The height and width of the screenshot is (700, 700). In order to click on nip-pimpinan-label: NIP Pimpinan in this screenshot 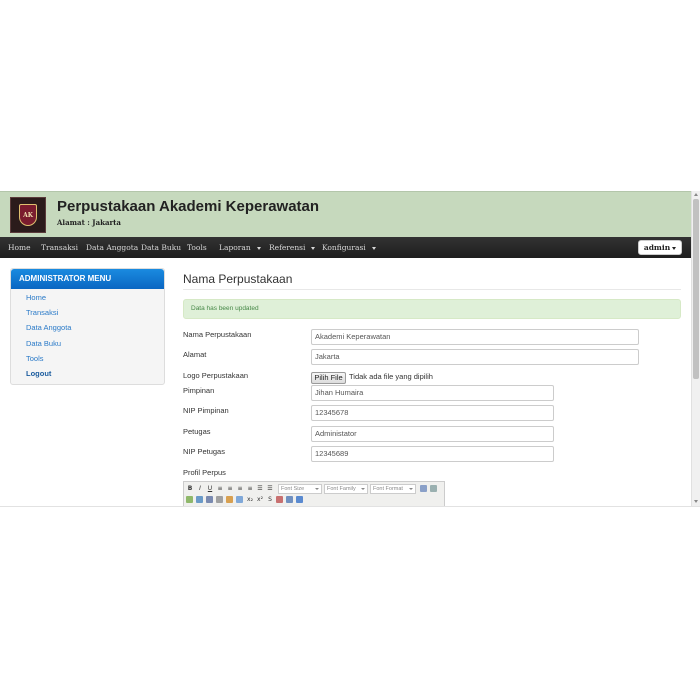, I will do `click(206, 410)`.